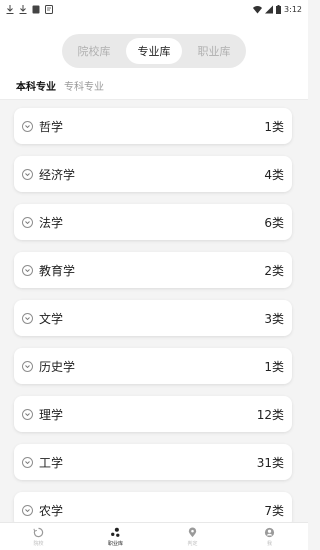  What do you see at coordinates (49, 9) in the screenshot?
I see `notification-icon` at bounding box center [49, 9].